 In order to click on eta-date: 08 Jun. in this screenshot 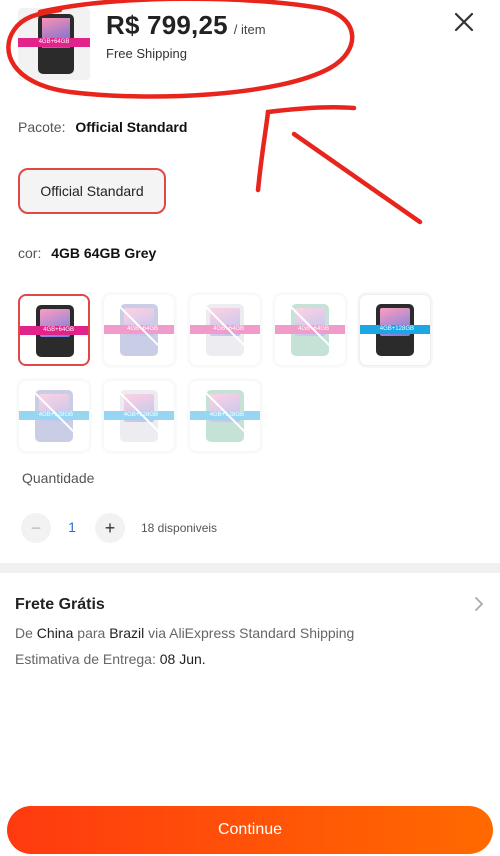, I will do `click(182, 659)`.